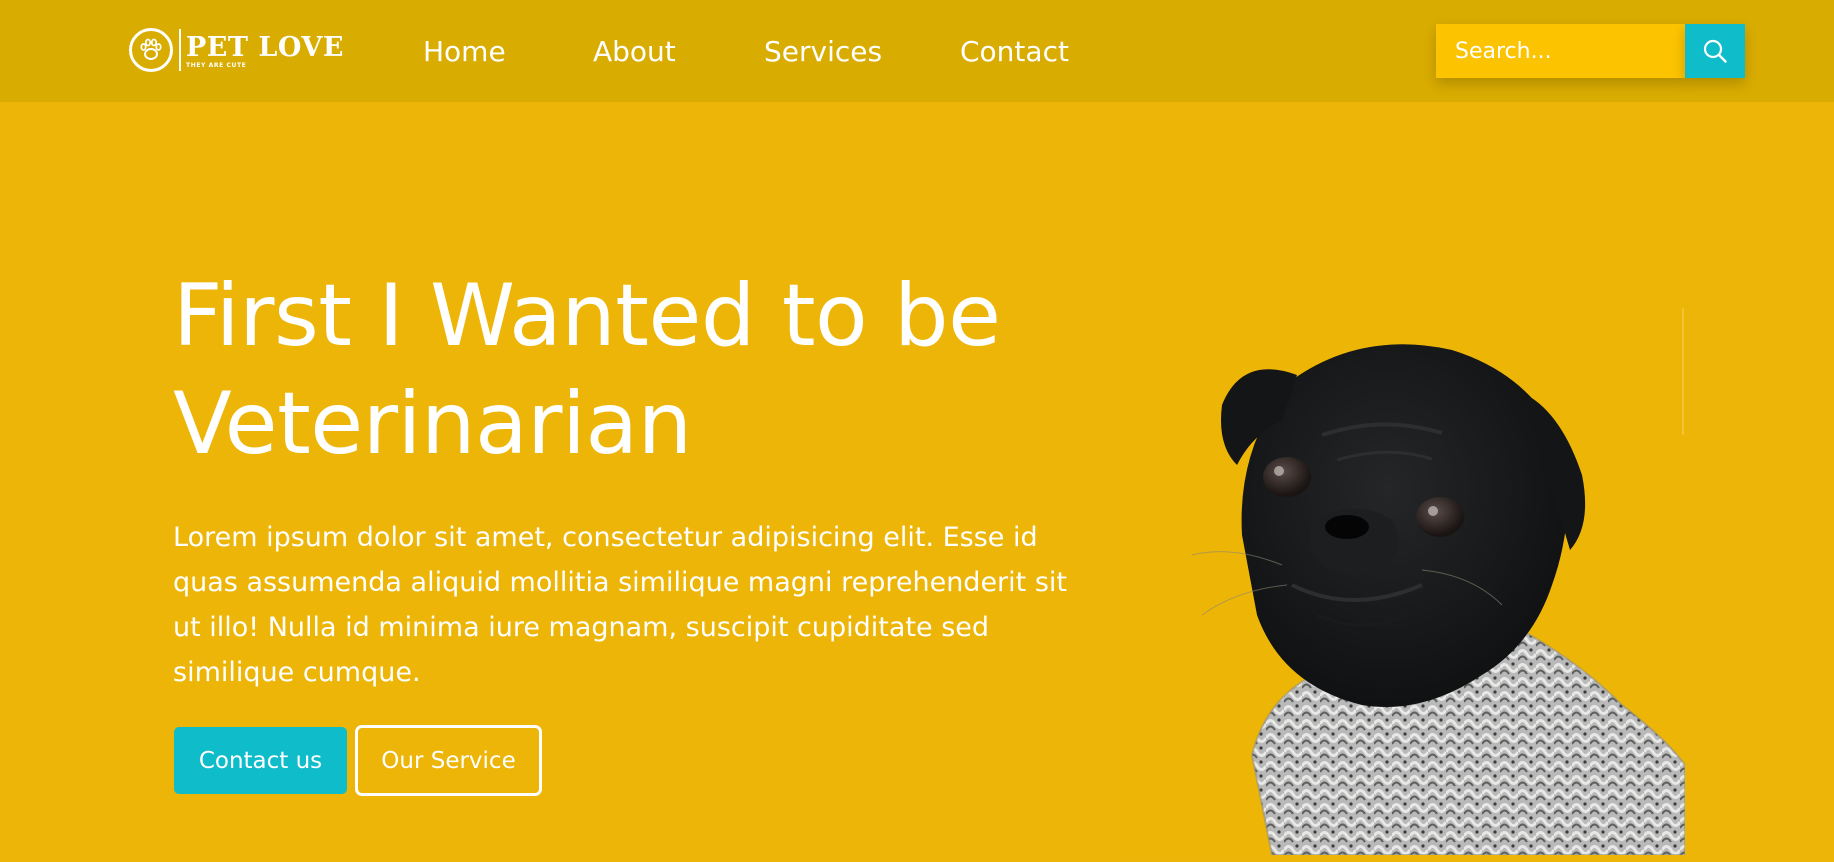 The image size is (1834, 862). What do you see at coordinates (613, 370) in the screenshot?
I see `hero-title: First I Wanted to be Veterinarian` at bounding box center [613, 370].